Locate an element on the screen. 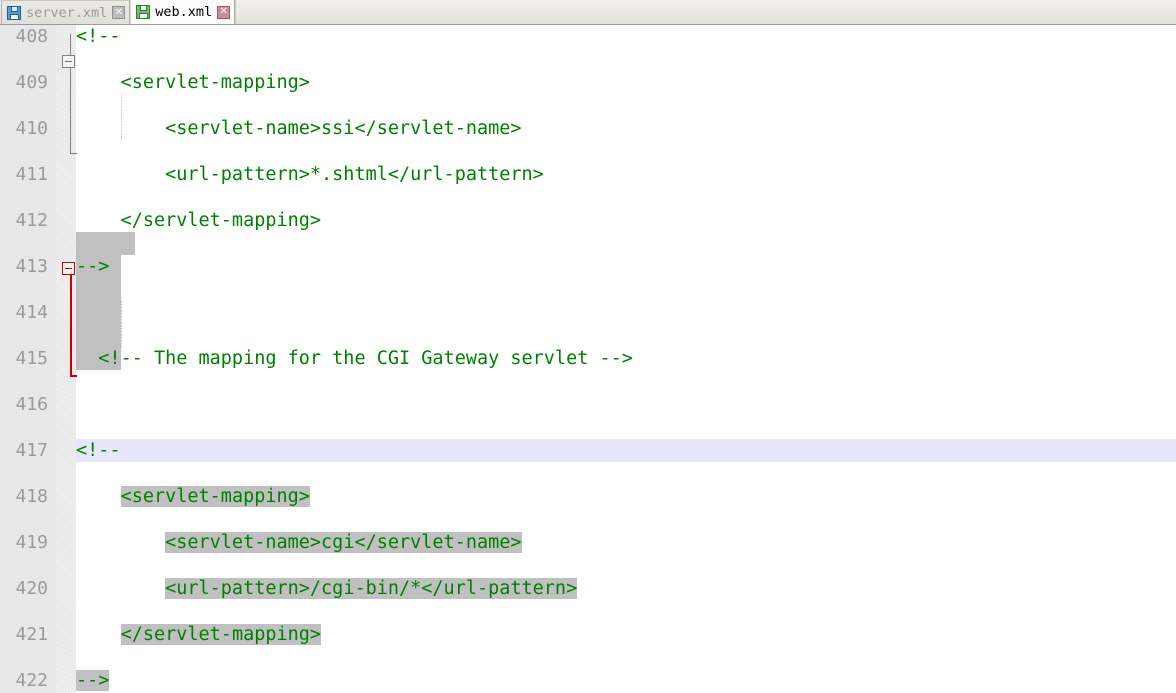 Image resolution: width=1176 pixels, height=693 pixels. code-line: 412 </servlet-mapping> is located at coordinates (588, 220).